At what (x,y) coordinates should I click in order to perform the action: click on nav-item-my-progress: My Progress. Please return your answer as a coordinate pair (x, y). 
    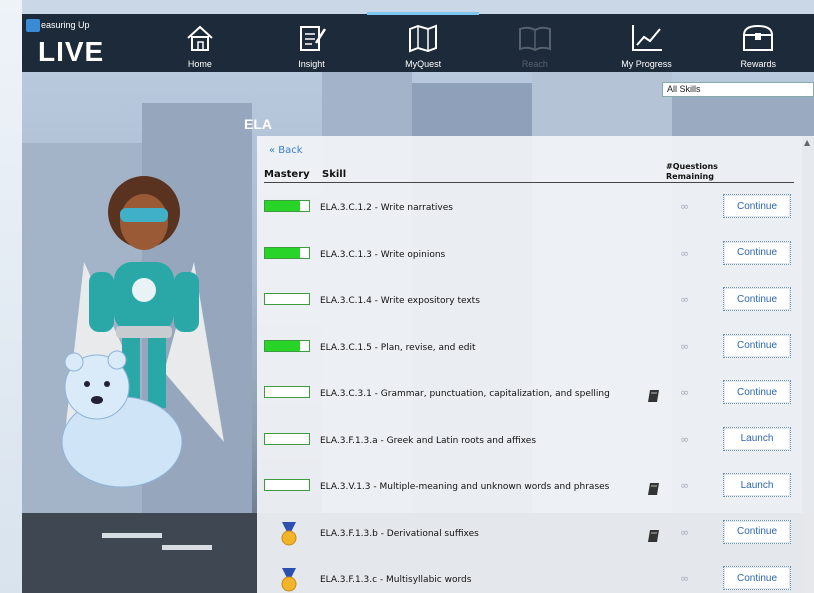
    Looking at the image, I should click on (647, 43).